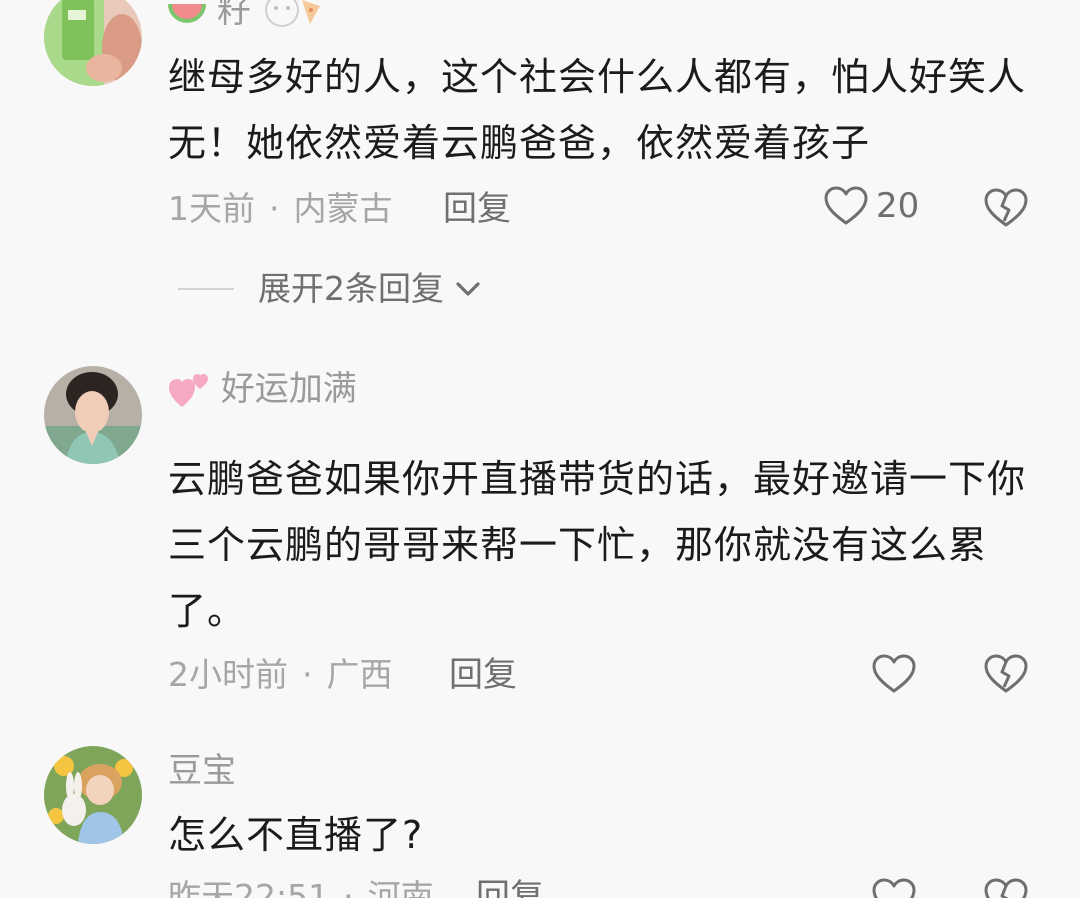 The width and height of the screenshot is (1080, 898). What do you see at coordinates (597, 110) in the screenshot?
I see `comment-text: 继母多好的人，这个社会什么人都有，怕人好笑人无！她依然爱着云鹏爸爸，依然爱着孩子` at bounding box center [597, 110].